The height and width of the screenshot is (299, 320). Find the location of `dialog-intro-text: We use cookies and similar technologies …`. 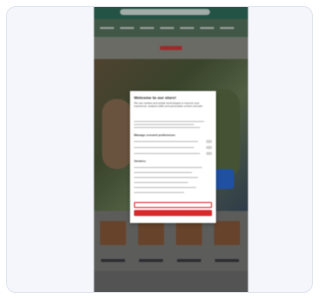

dialog-intro-text: We use cookies and similar technologies … is located at coordinates (169, 105).